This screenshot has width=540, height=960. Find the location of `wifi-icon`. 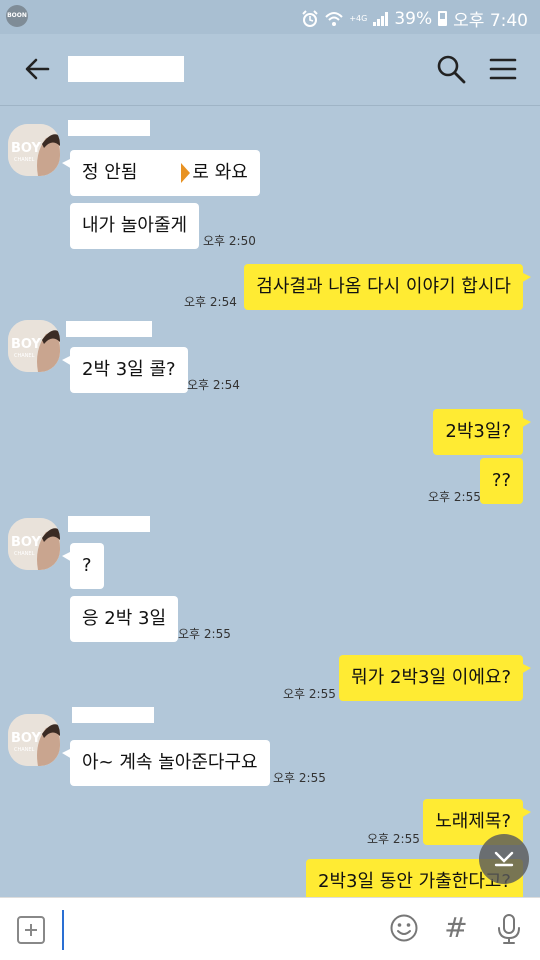

wifi-icon is located at coordinates (334, 18).